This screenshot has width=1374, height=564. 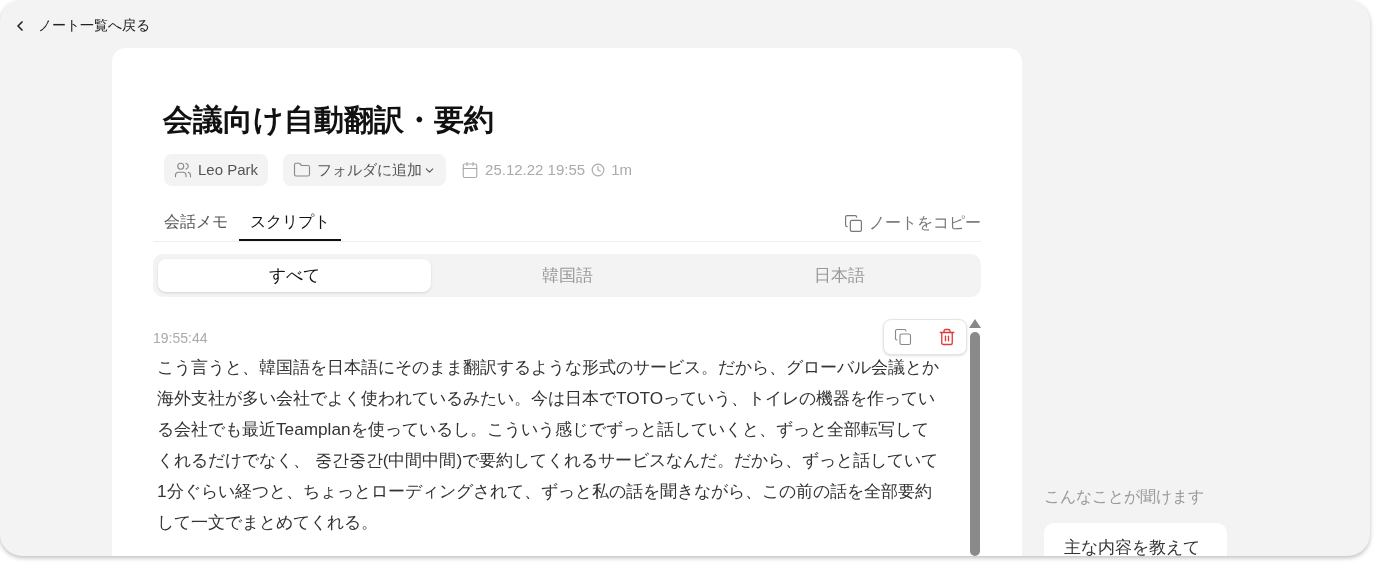 What do you see at coordinates (975, 323) in the screenshot?
I see `scroll-up-arrow-icon` at bounding box center [975, 323].